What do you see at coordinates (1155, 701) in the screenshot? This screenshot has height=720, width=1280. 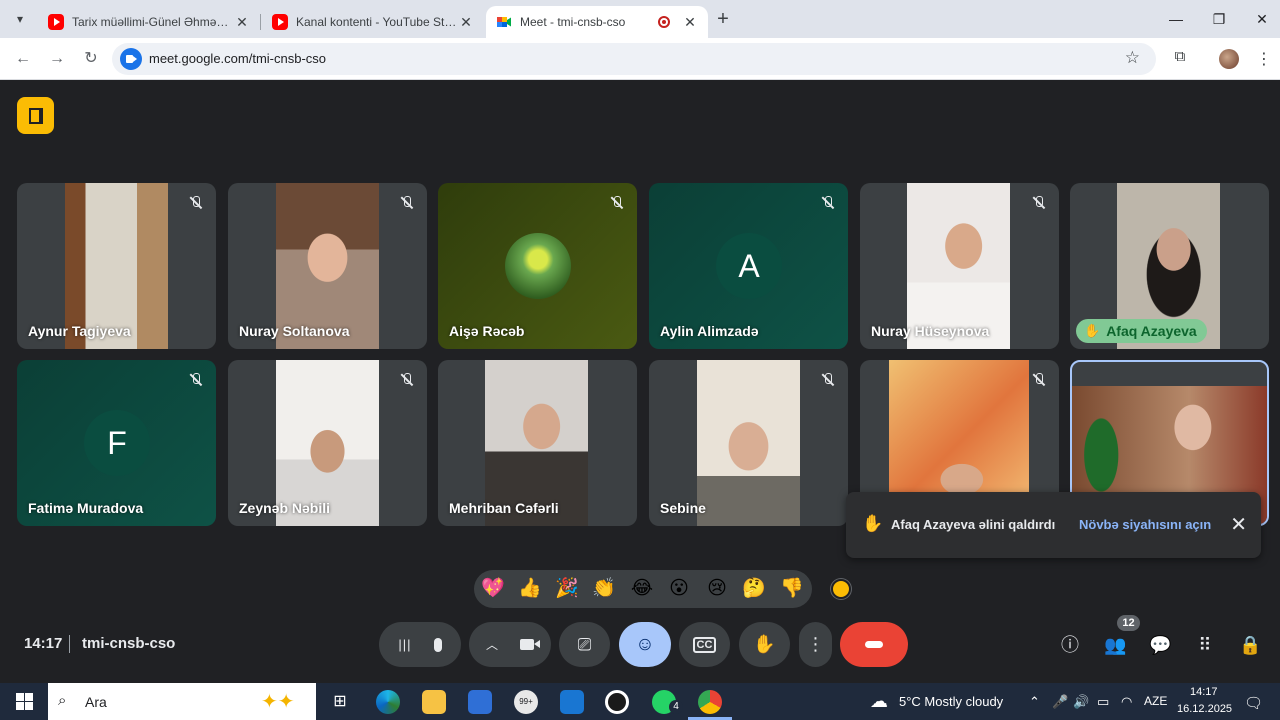 I see `language-indicator: AZE` at bounding box center [1155, 701].